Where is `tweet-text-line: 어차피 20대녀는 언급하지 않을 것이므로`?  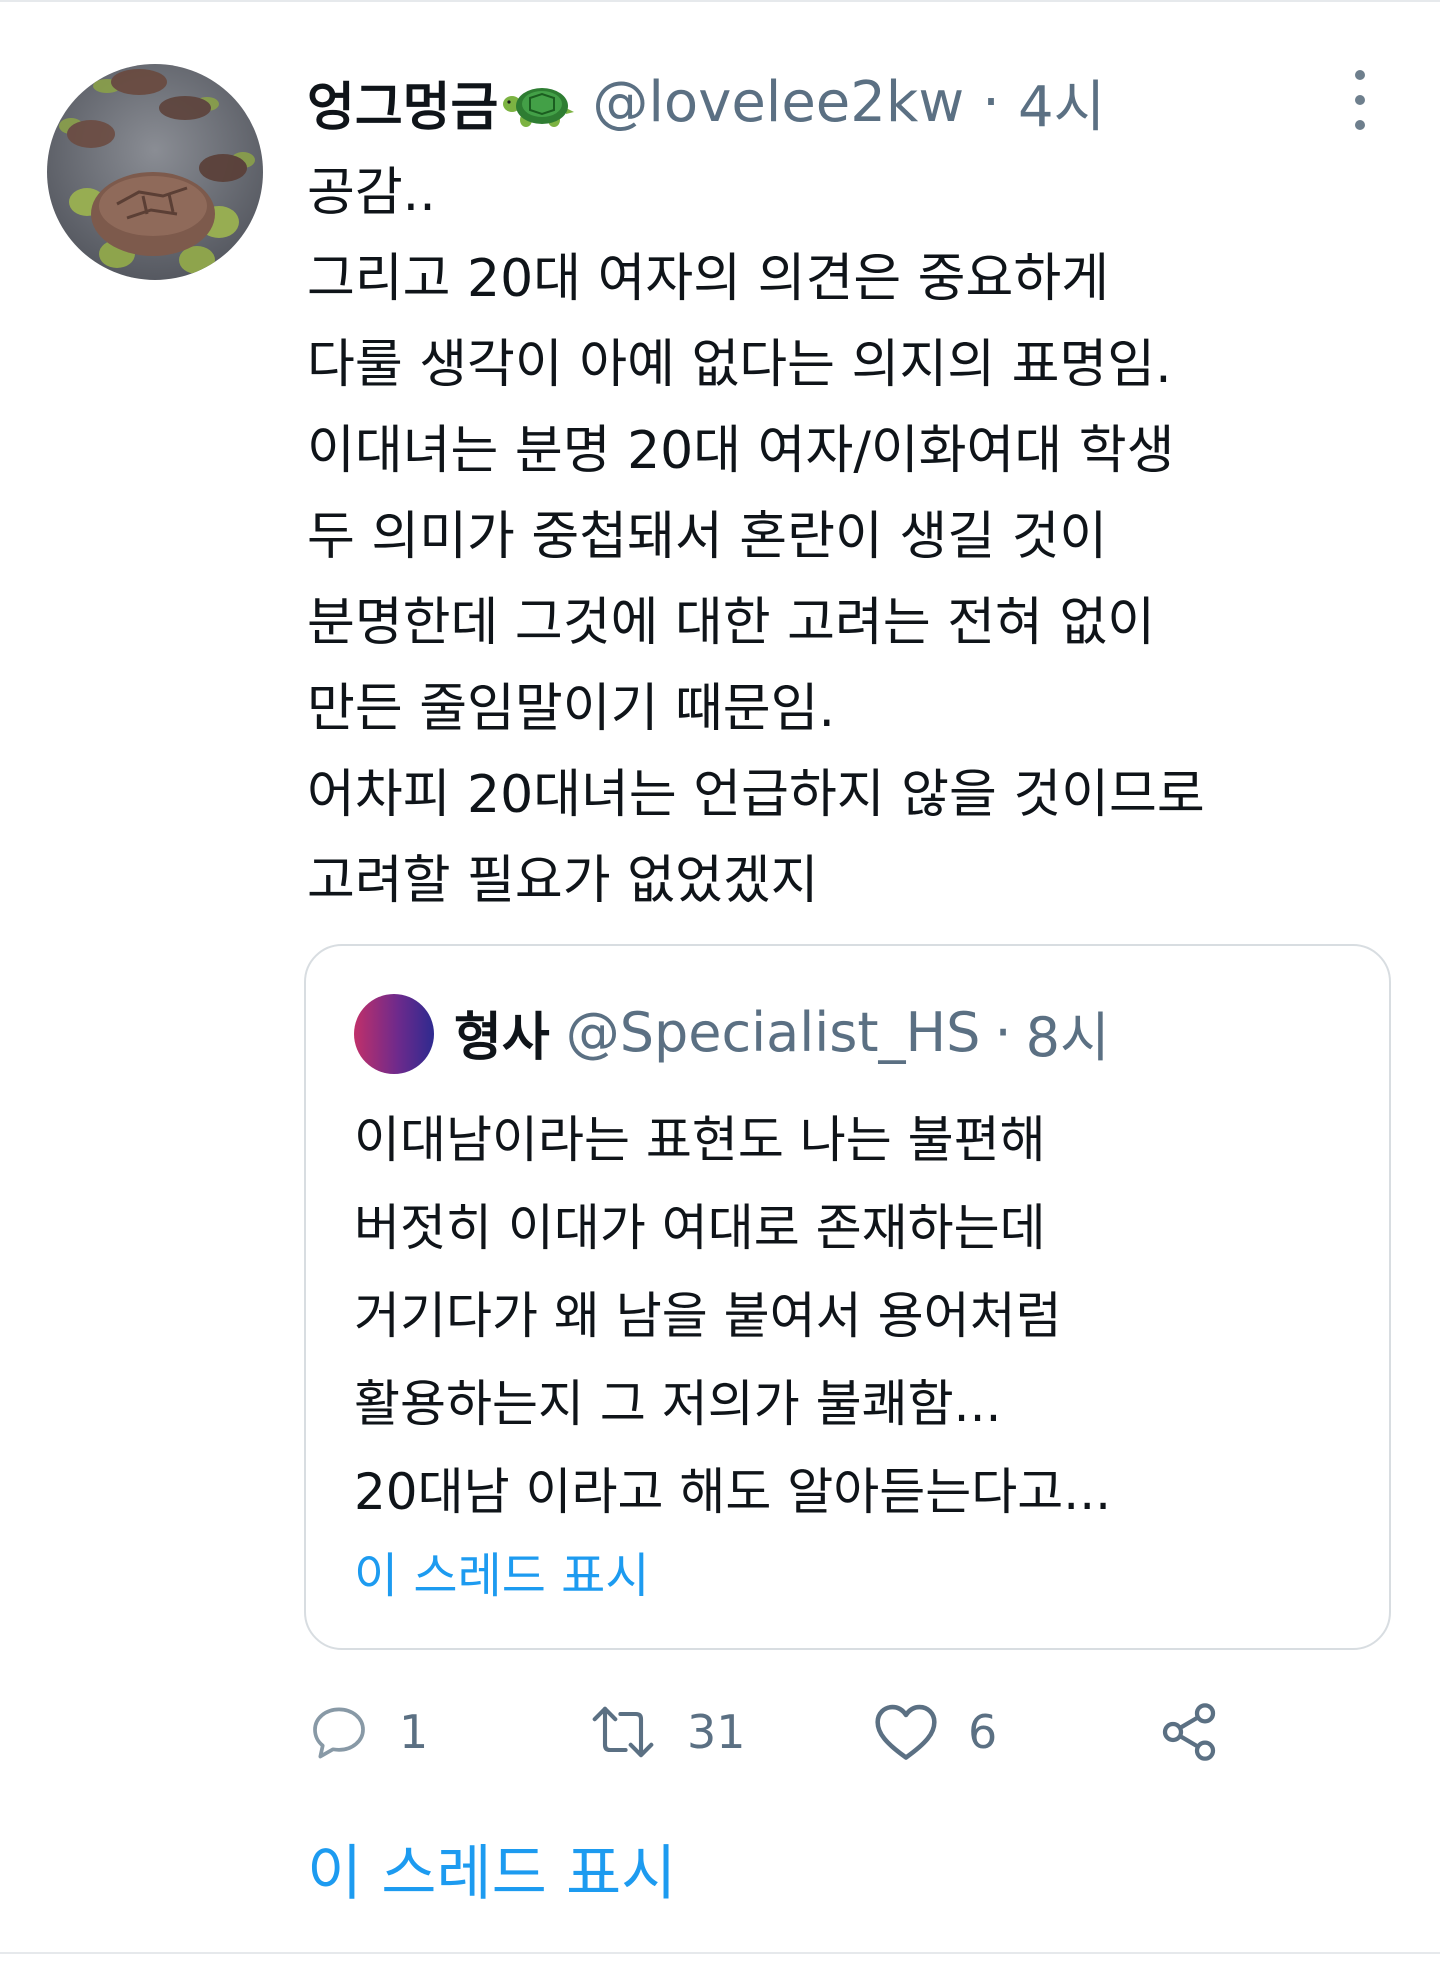
tweet-text-line: 어차피 20대녀는 언급하지 않을 것이므로 is located at coordinates (756, 795).